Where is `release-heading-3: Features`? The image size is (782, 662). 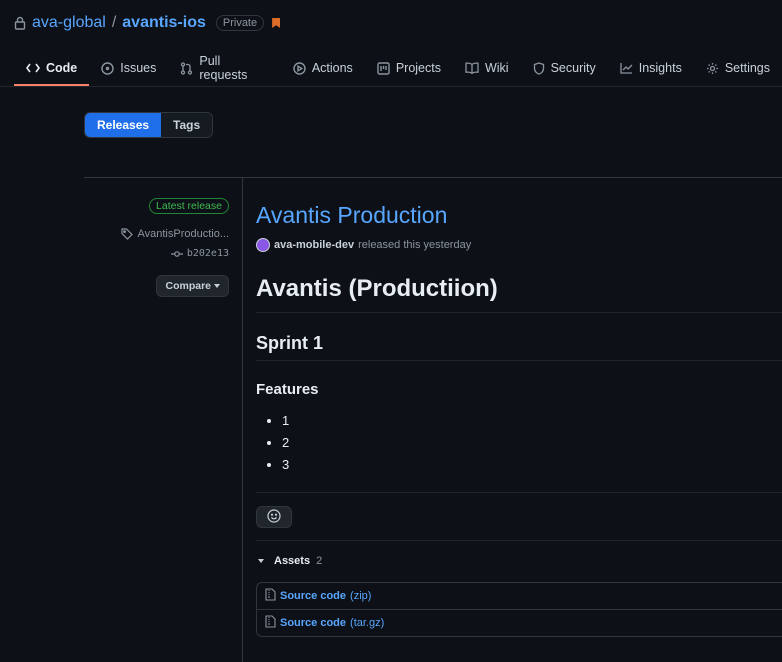 release-heading-3: Features is located at coordinates (287, 389).